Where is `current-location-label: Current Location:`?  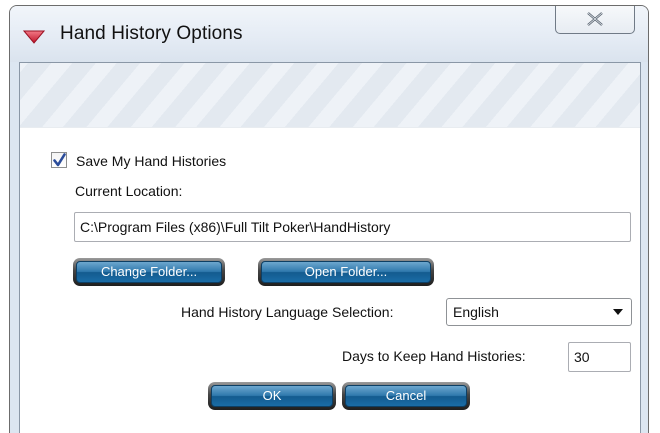 current-location-label: Current Location: is located at coordinates (129, 191).